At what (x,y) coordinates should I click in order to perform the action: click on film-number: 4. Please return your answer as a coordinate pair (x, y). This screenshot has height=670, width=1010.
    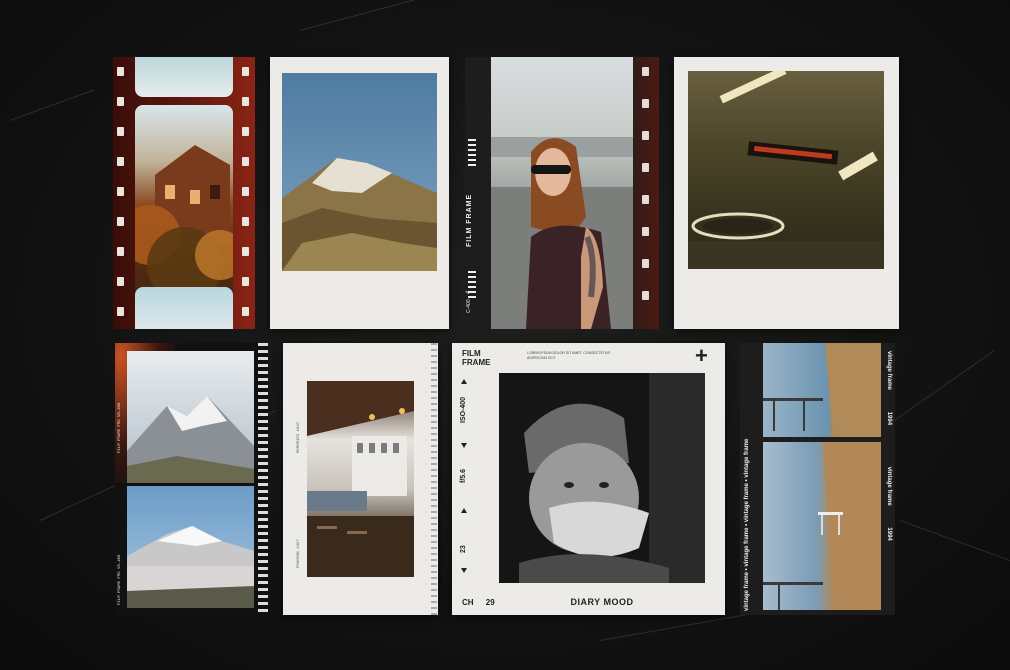
    Looking at the image, I should click on (469, 292).